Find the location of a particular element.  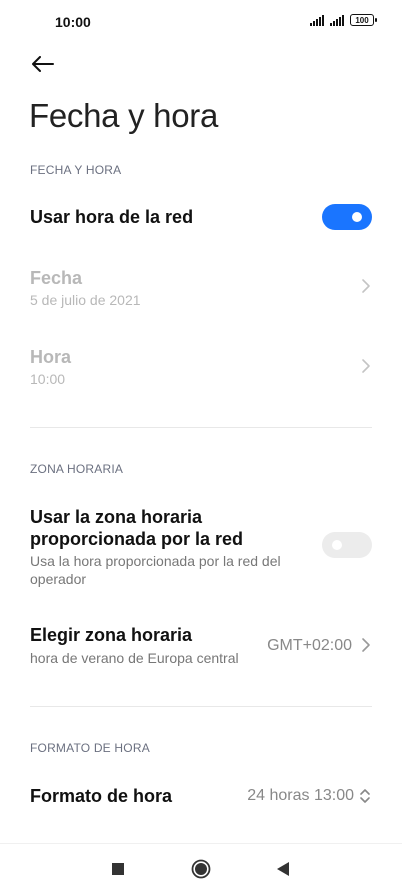

date-label: Fecha is located at coordinates (56, 278).